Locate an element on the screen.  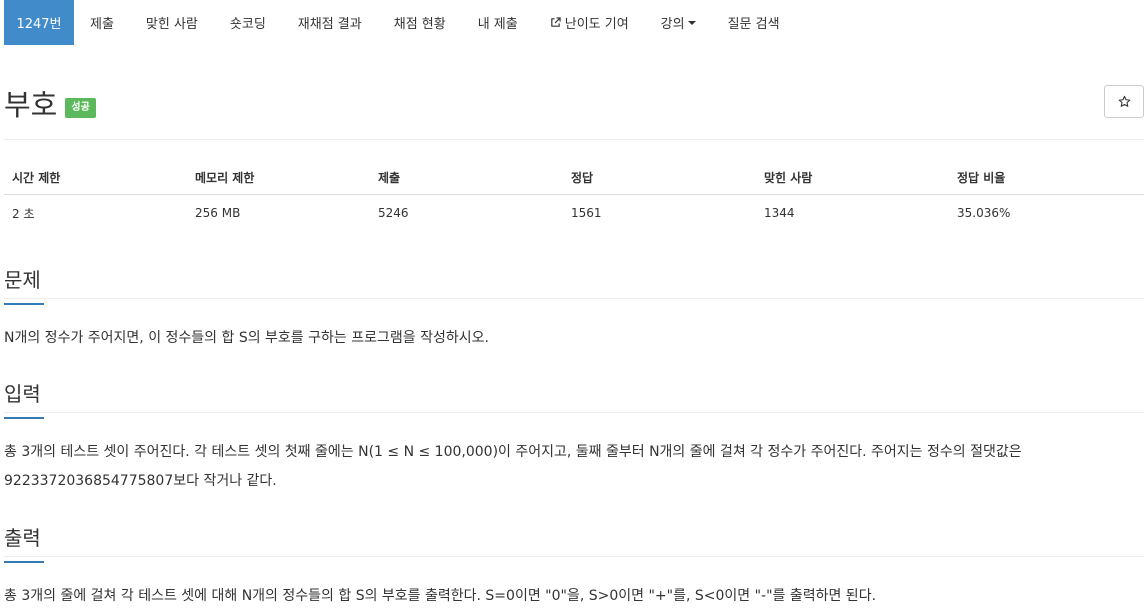
value-memory-limit: 256 MB is located at coordinates (218, 213).